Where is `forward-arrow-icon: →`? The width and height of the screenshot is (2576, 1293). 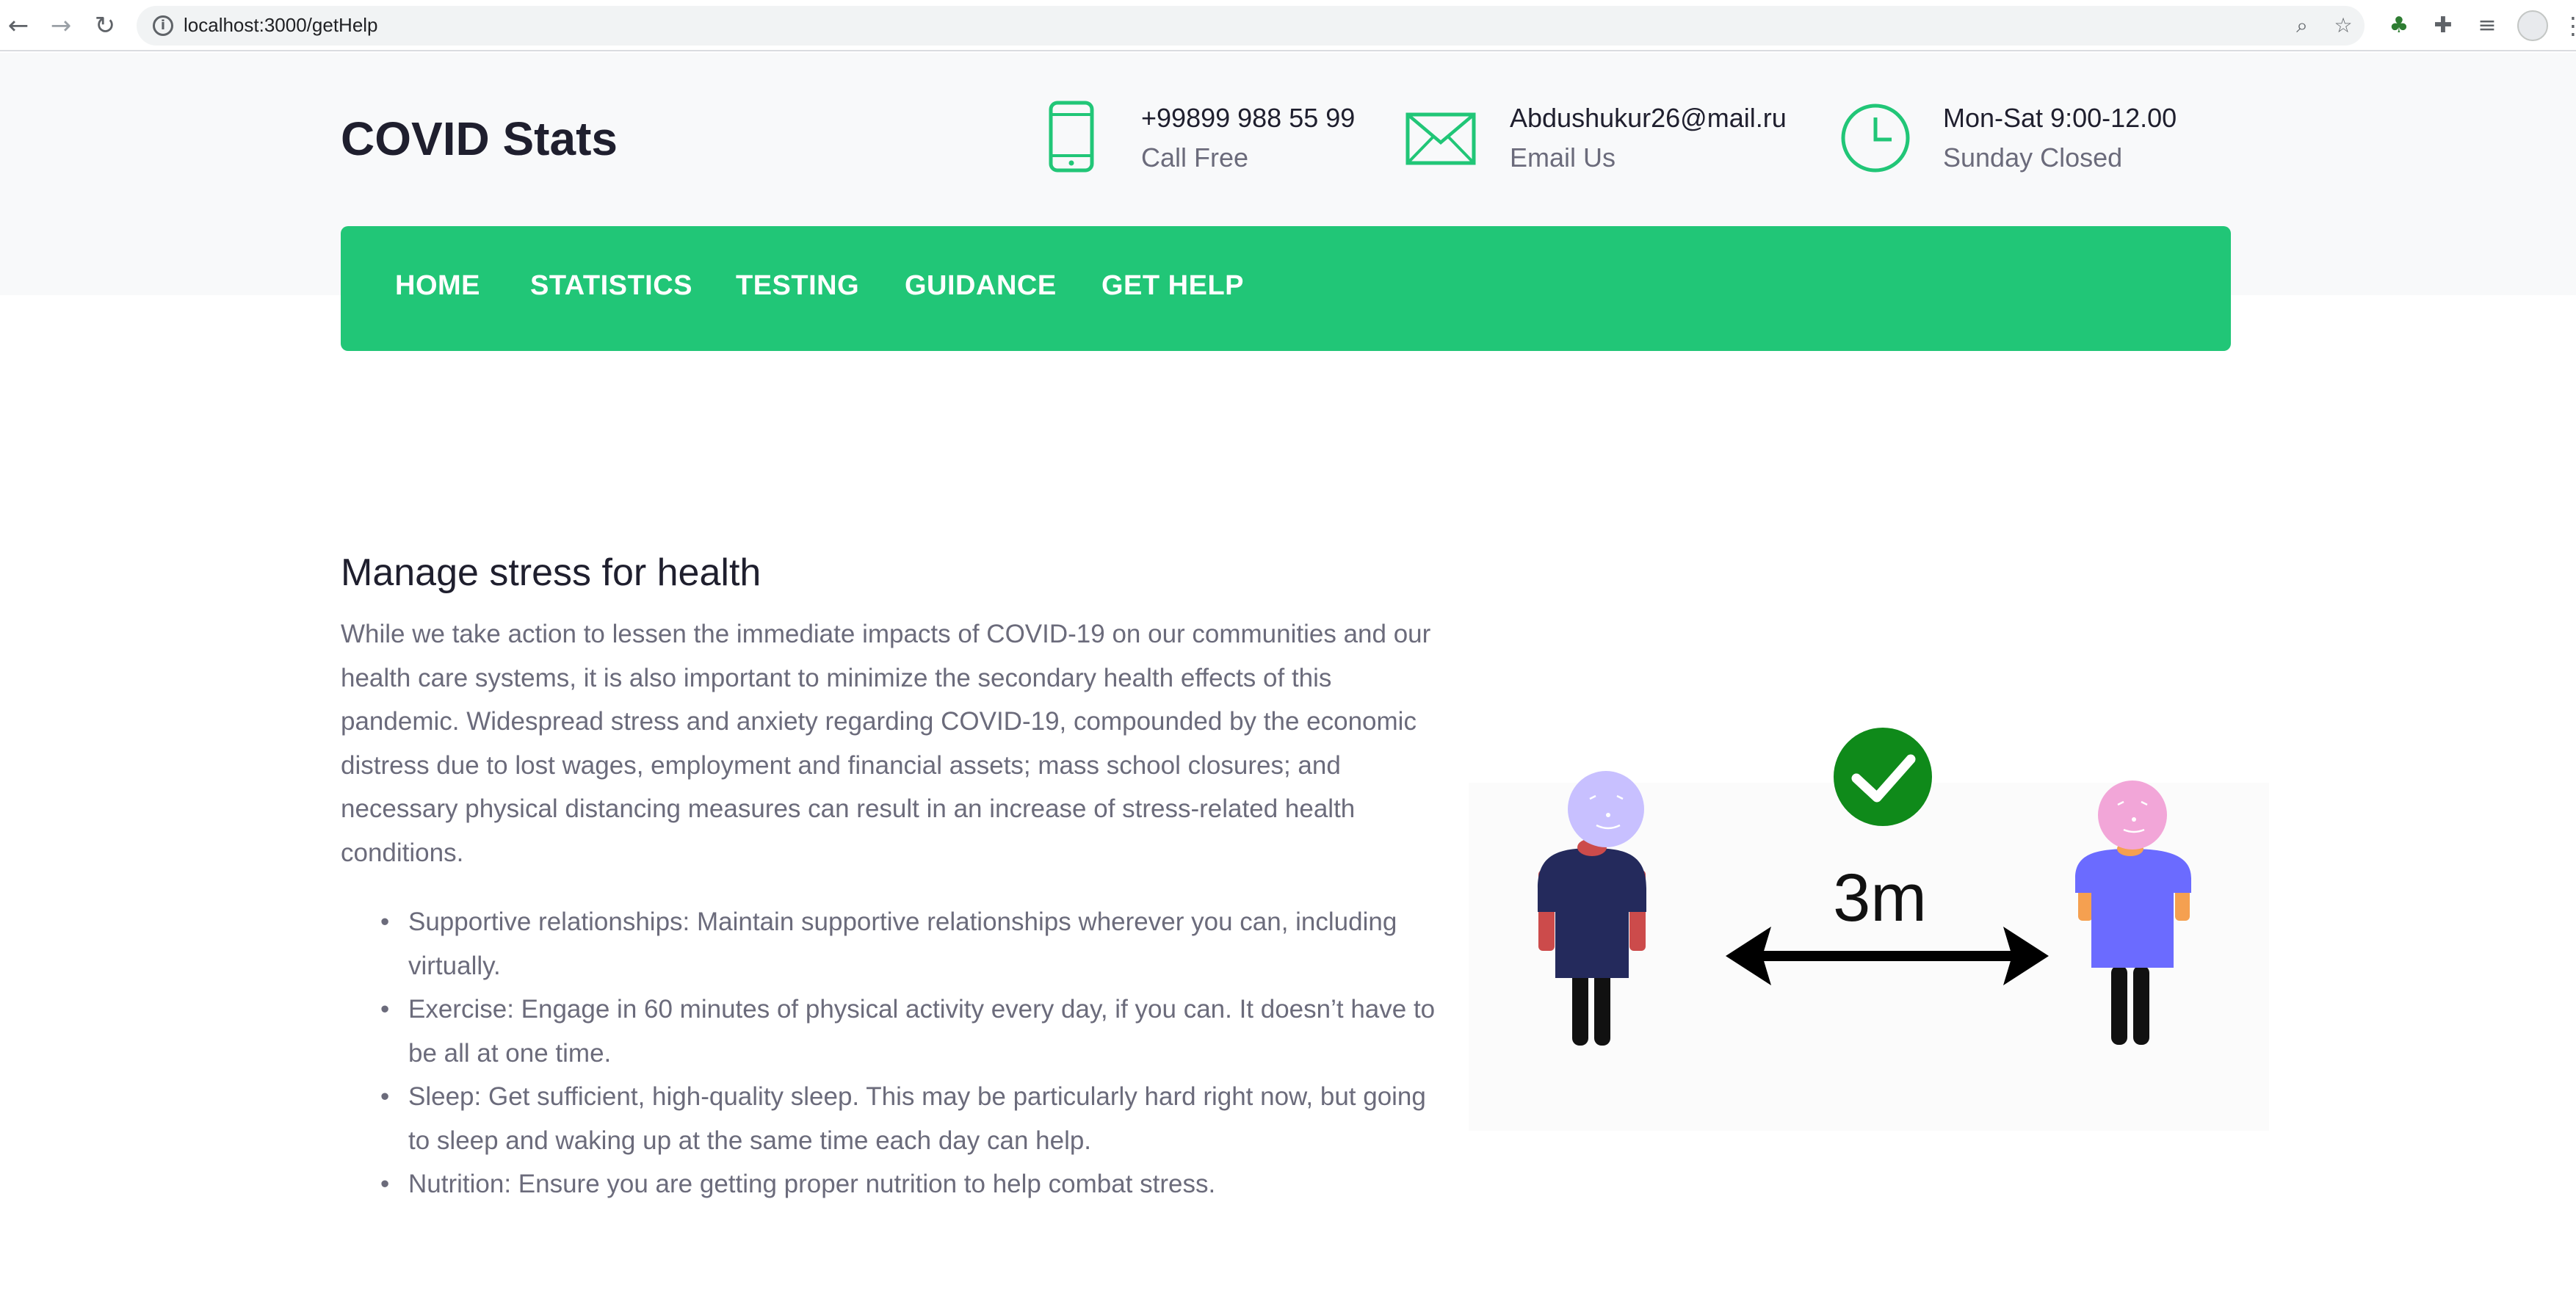 forward-arrow-icon: → is located at coordinates (61, 26).